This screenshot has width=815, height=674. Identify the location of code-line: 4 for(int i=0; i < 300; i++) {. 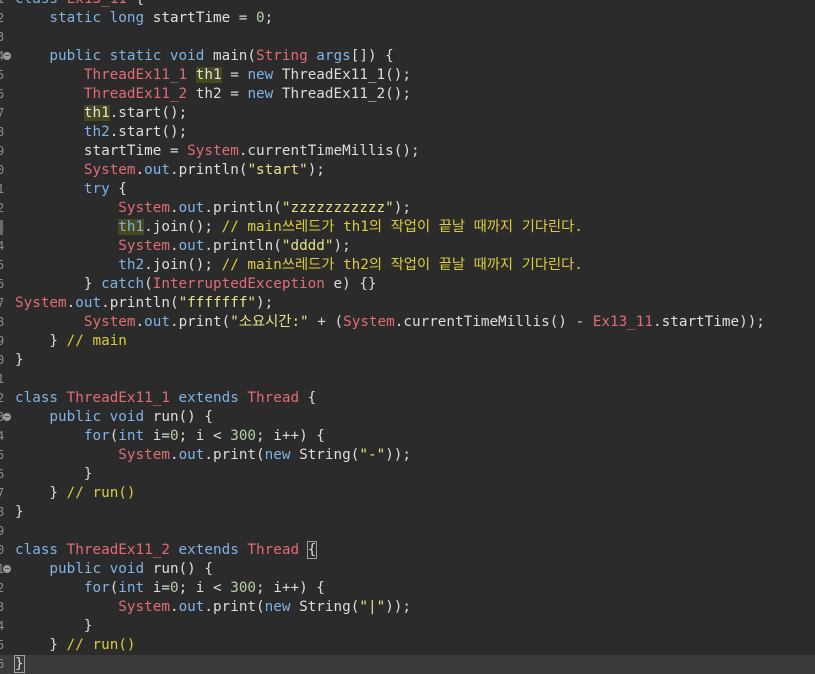
(407, 436).